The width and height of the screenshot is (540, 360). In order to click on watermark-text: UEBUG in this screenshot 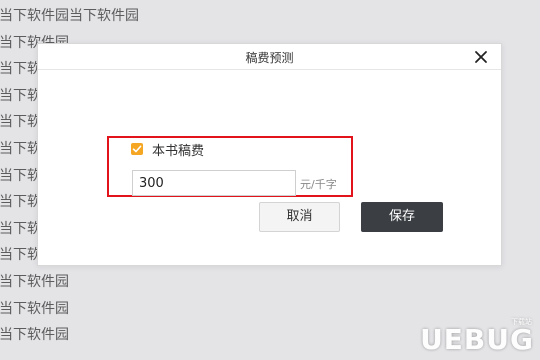, I will do `click(477, 339)`.